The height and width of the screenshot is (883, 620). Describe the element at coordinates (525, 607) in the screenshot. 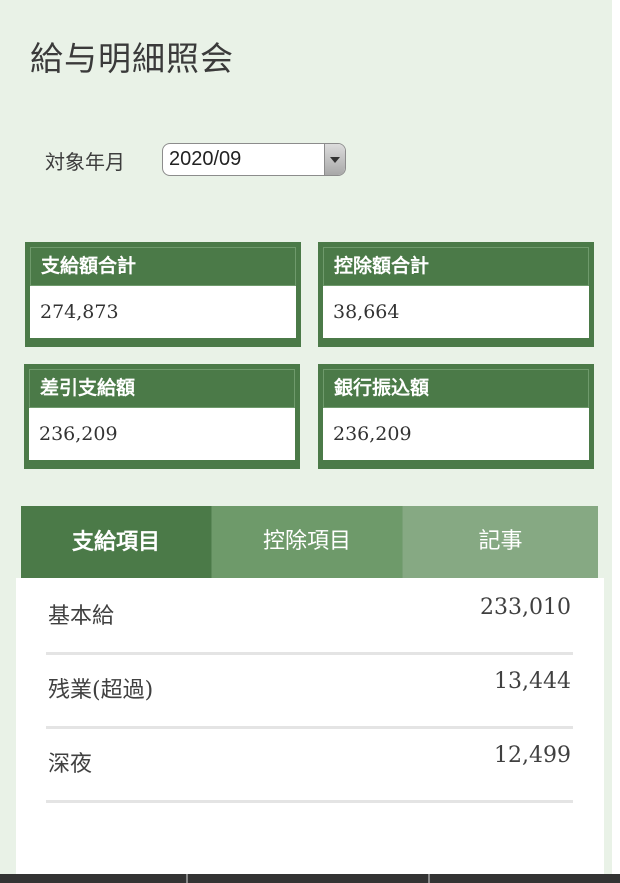

I see `item-value: 233,010` at that location.